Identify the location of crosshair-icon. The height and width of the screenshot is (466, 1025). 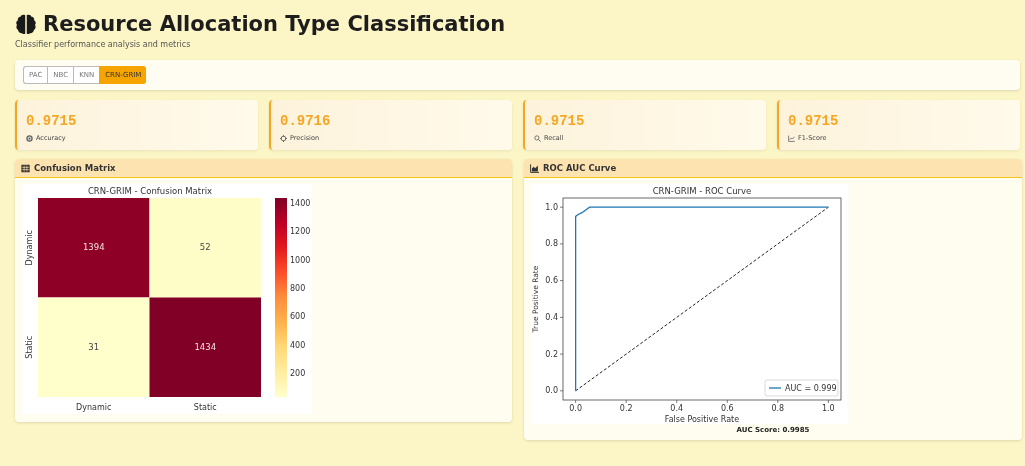
(283, 138).